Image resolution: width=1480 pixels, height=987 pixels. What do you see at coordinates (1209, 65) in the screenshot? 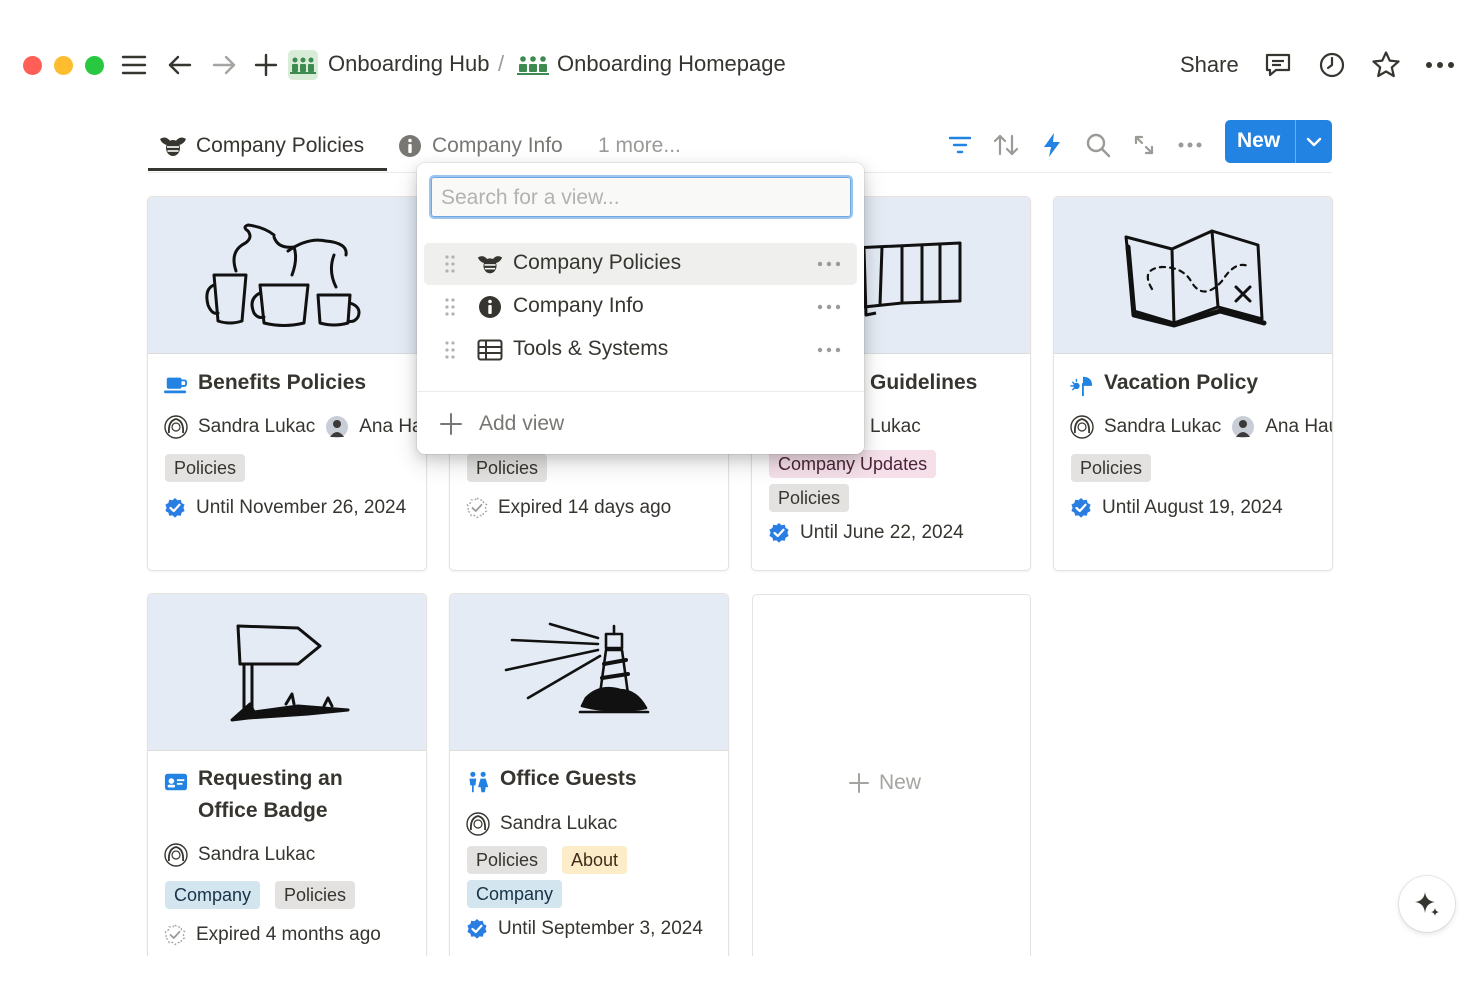
I see `share-button: Share` at bounding box center [1209, 65].